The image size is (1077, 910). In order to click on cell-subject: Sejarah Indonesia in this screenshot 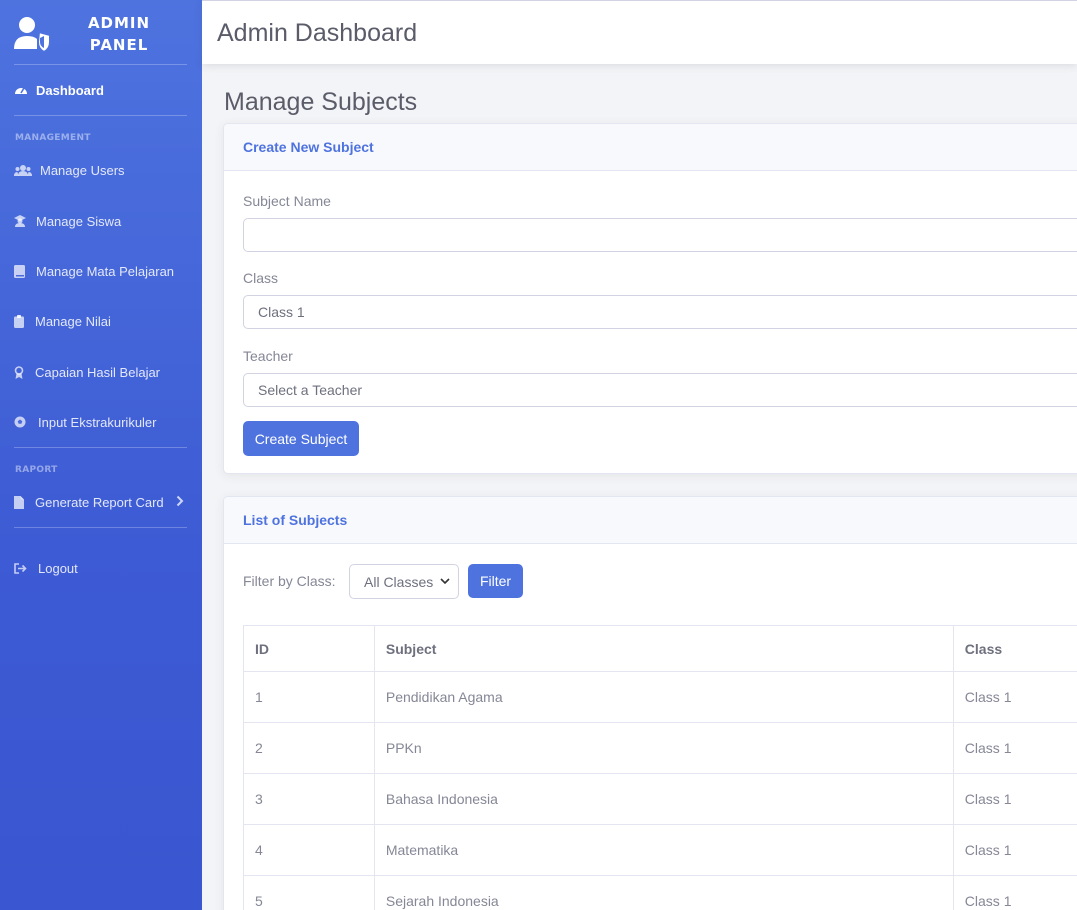, I will do `click(663, 892)`.